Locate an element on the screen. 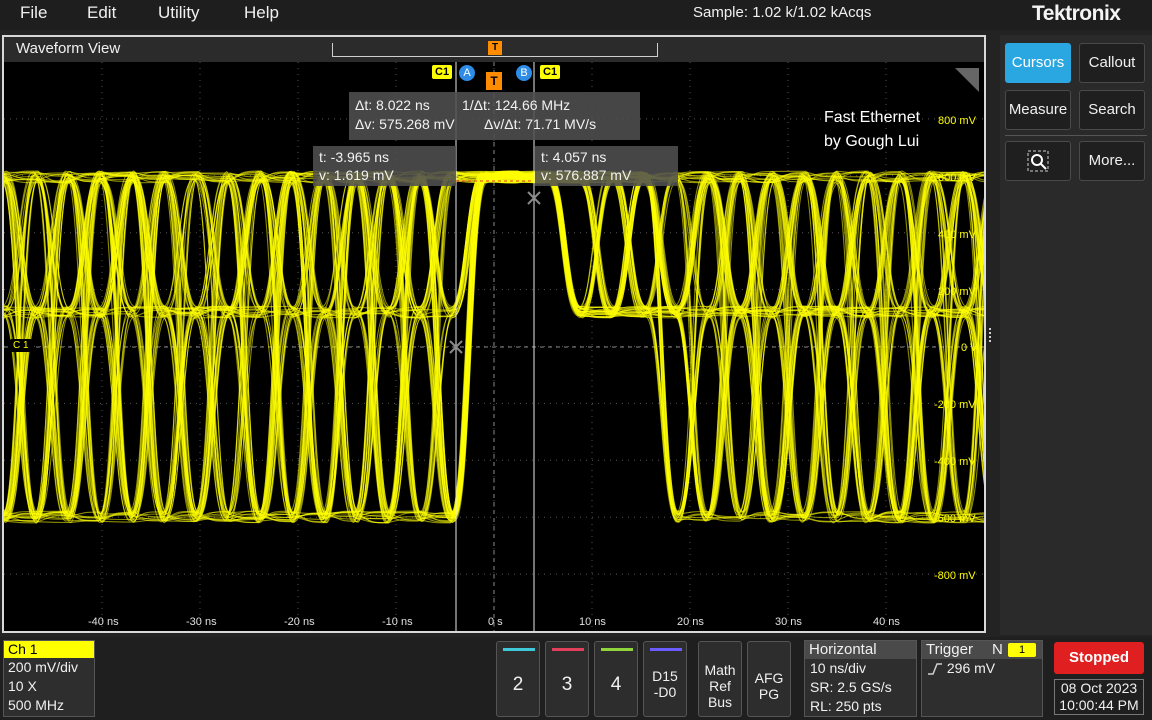  trigger-position-badge: T is located at coordinates (494, 81).